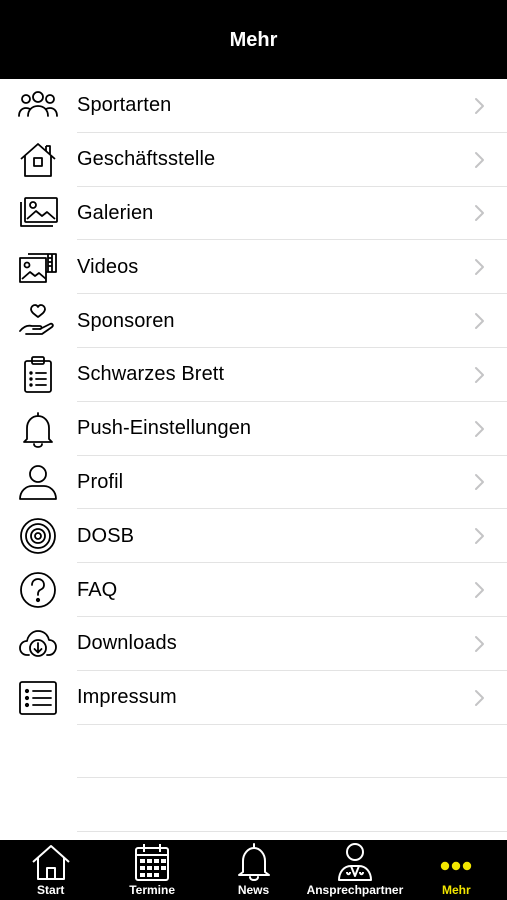  I want to click on menu-item-label: Videos, so click(108, 266).